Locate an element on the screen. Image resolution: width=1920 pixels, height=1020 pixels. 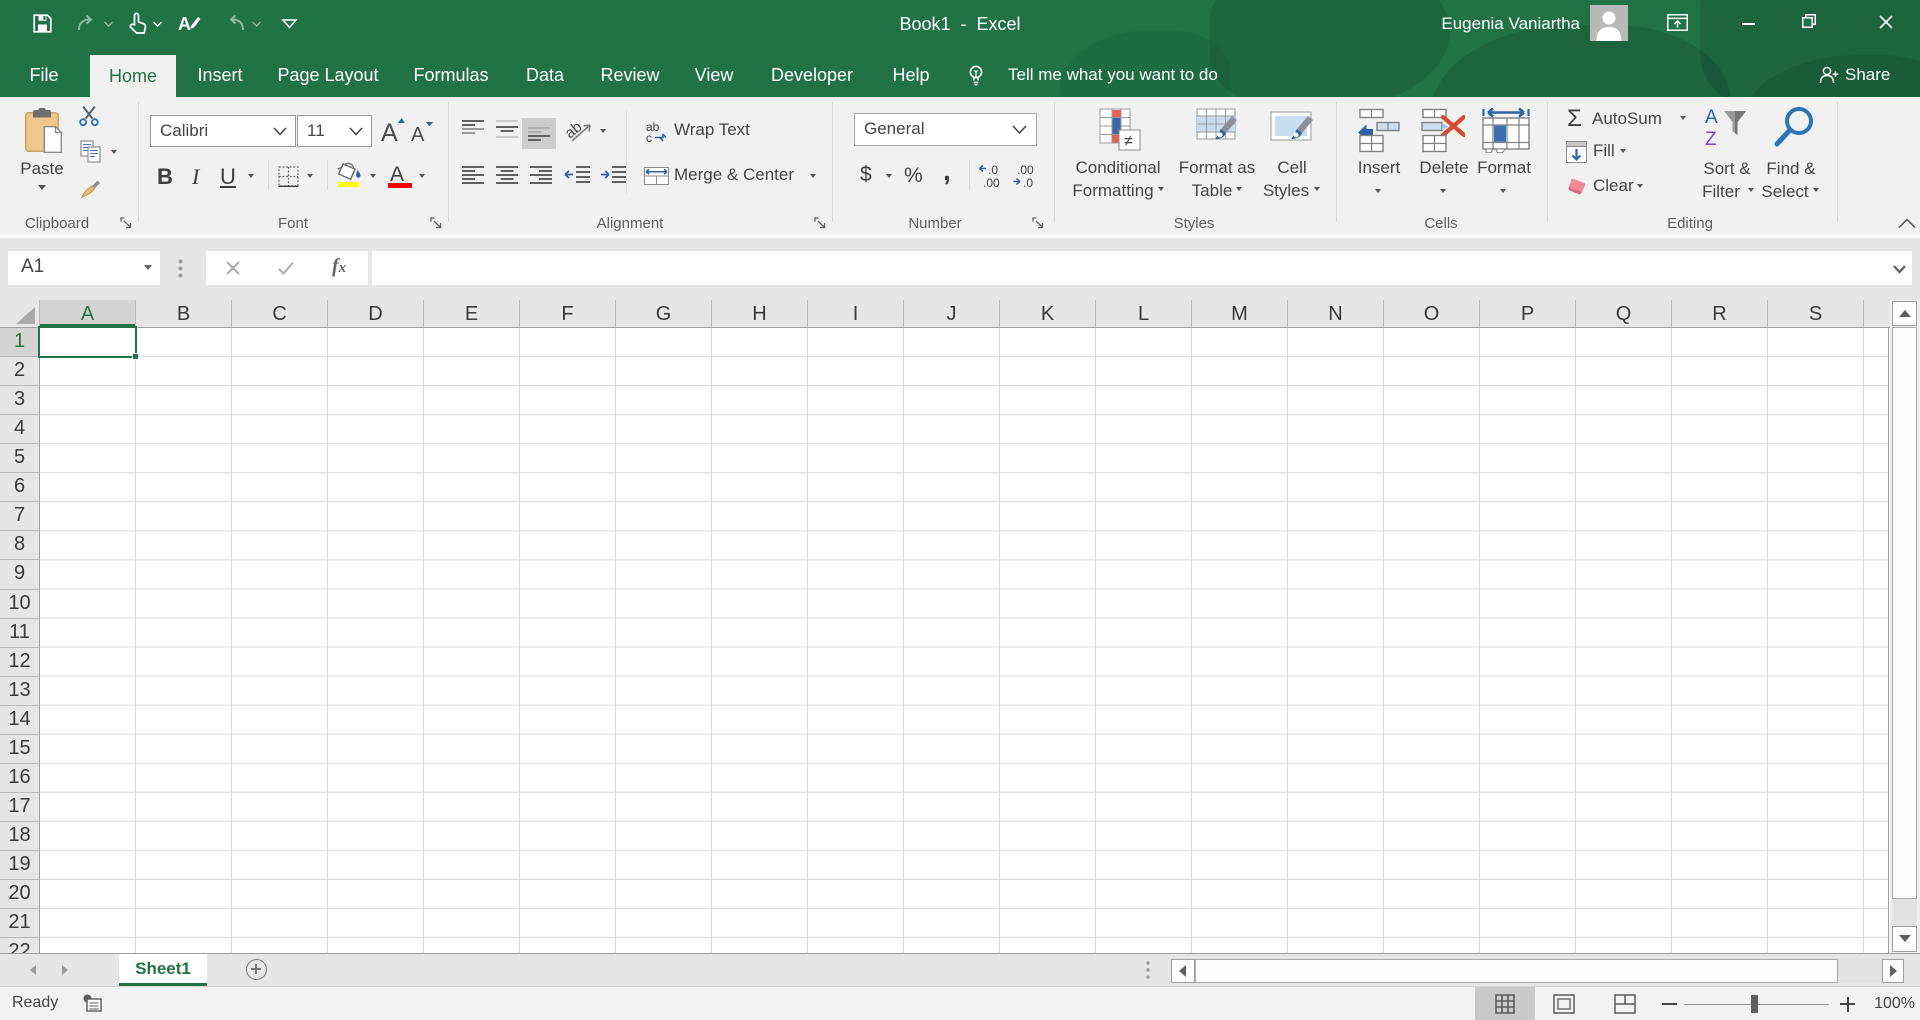
svg-text: c is located at coordinates (649, 137).